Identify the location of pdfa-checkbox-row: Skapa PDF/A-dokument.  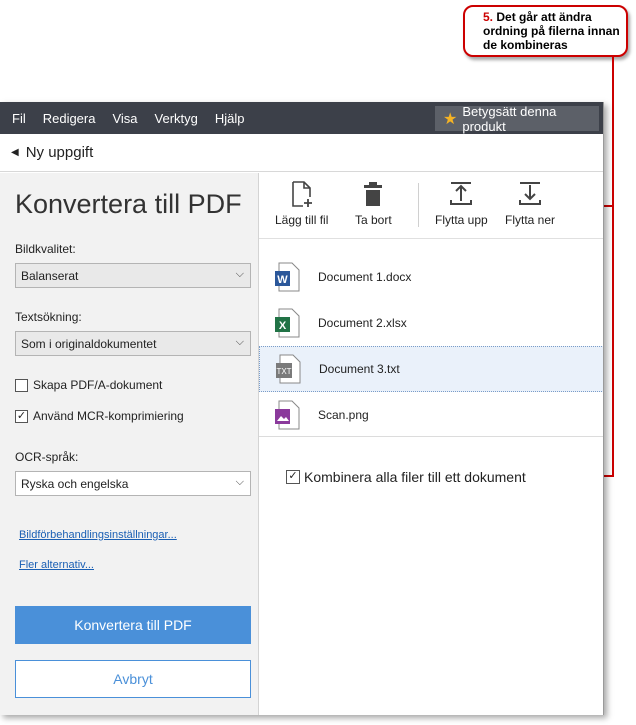
(88, 385).